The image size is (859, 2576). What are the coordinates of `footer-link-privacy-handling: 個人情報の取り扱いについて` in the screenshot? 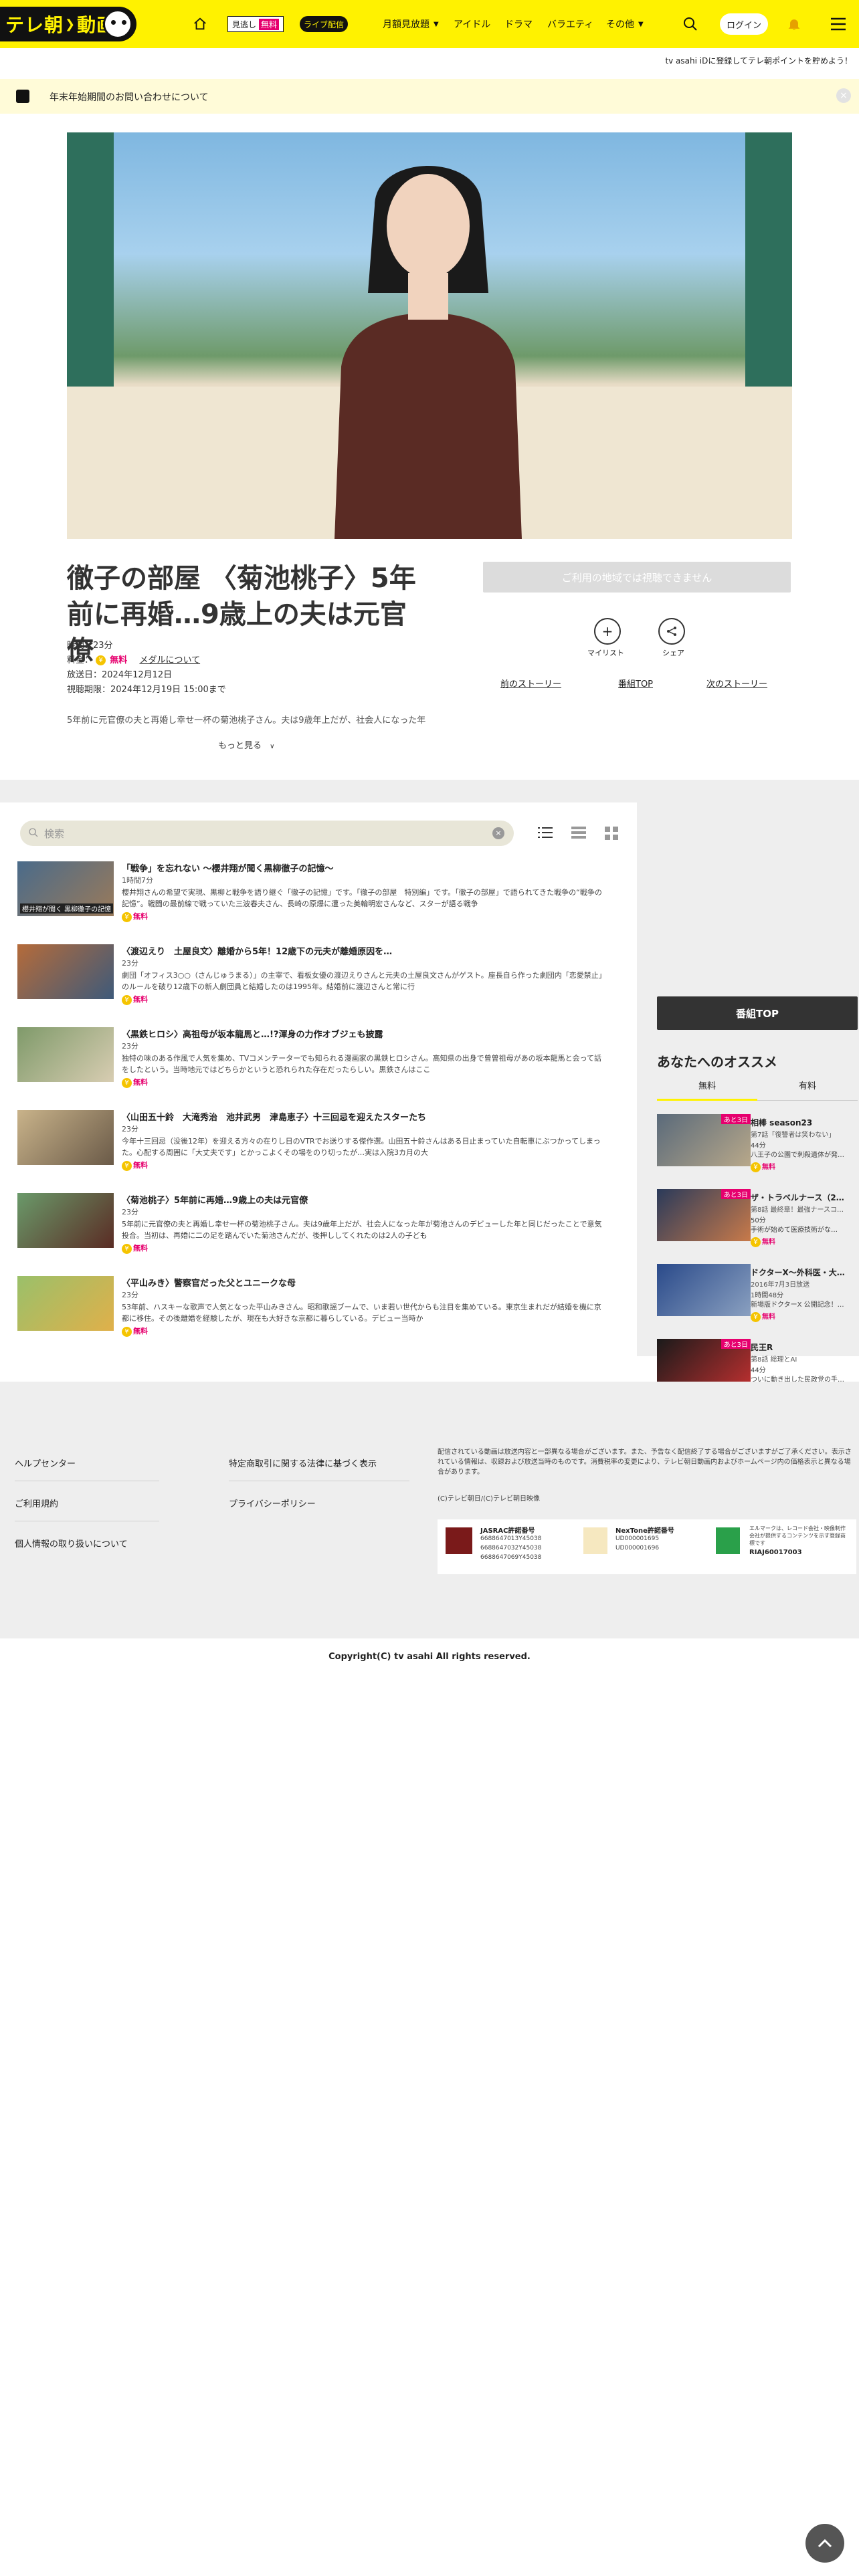 It's located at (71, 1543).